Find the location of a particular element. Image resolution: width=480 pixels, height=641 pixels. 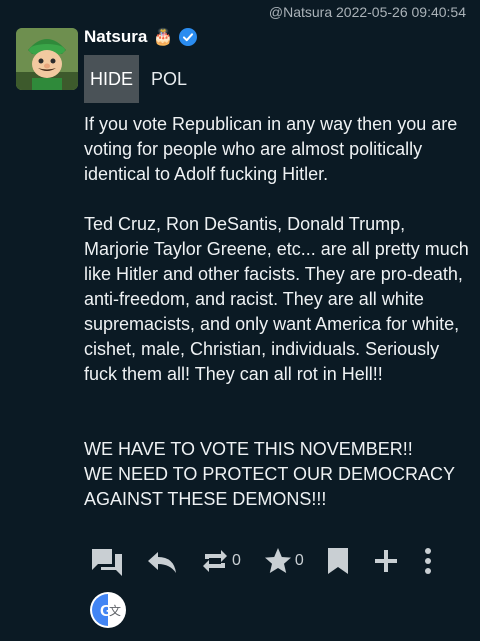

post-meta: @Natsura 2022-05-26 09:40:54 is located at coordinates (367, 12).